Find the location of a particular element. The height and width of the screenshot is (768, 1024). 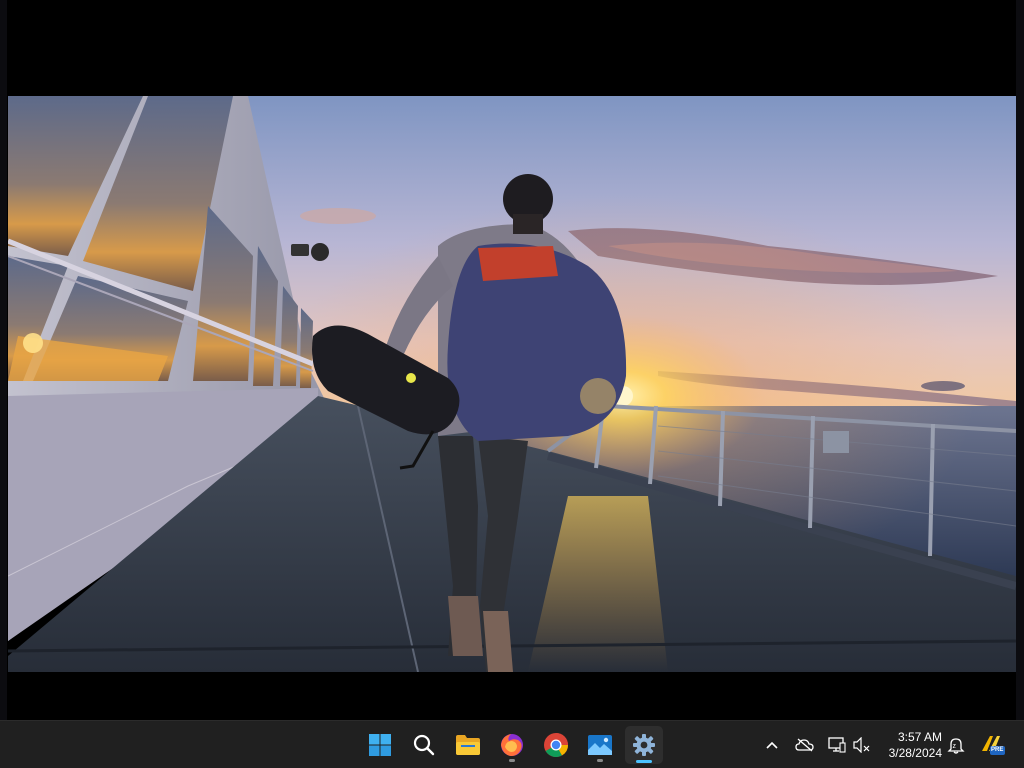

firefox-button is located at coordinates (512, 745).